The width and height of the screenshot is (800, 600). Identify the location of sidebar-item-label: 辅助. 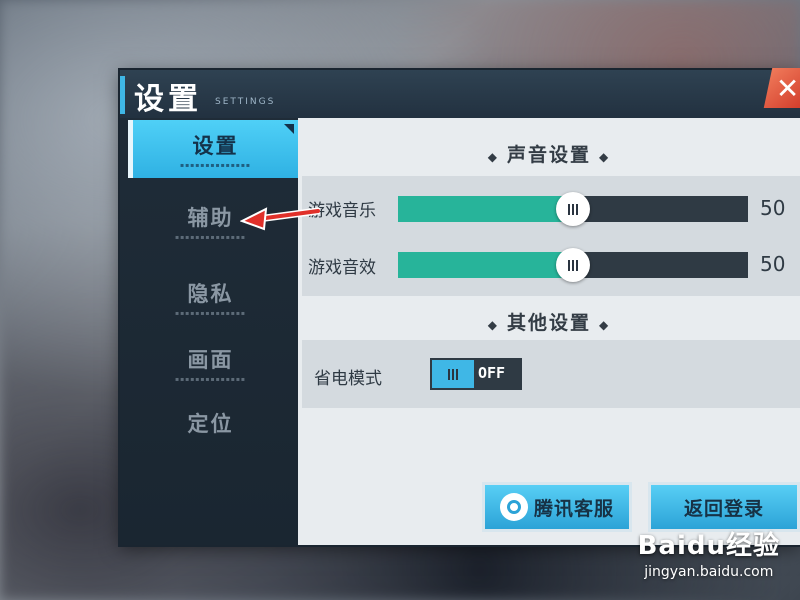
(210, 217).